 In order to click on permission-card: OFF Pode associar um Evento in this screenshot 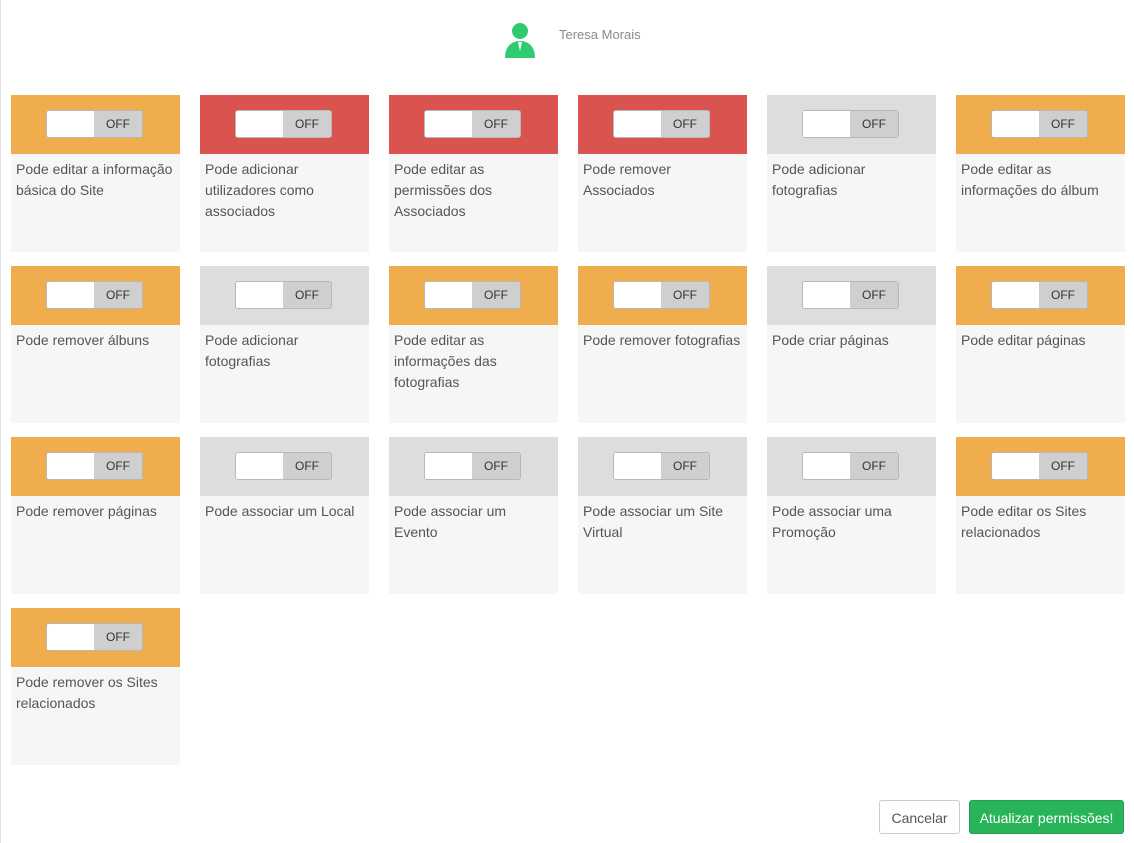, I will do `click(473, 515)`.